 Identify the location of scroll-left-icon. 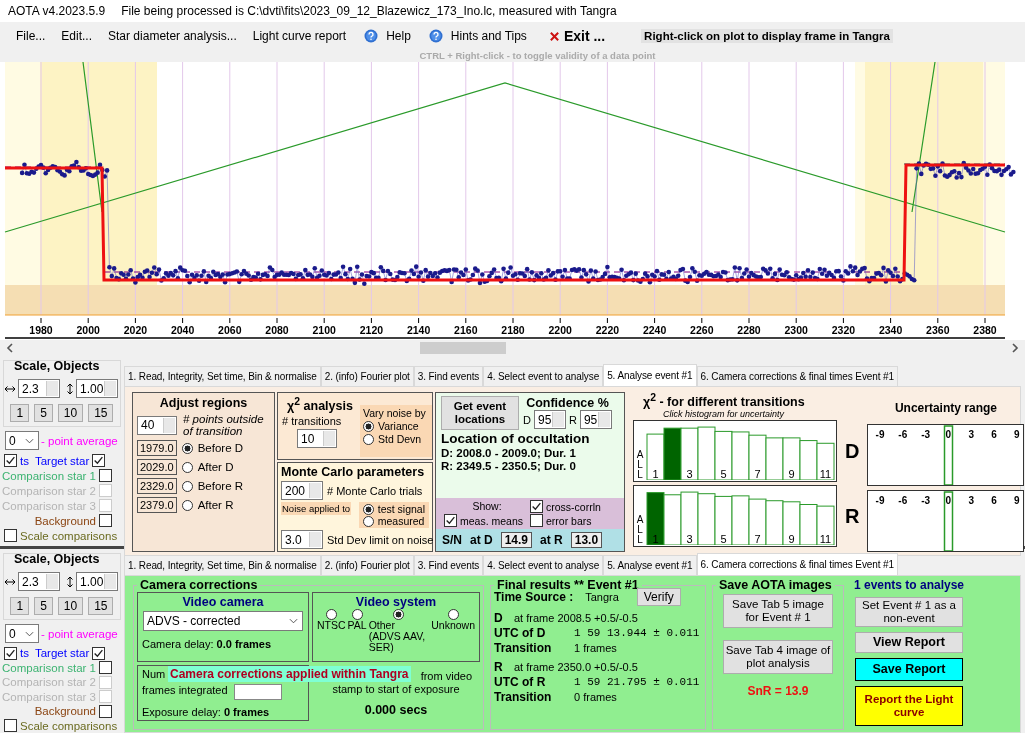
(10, 348).